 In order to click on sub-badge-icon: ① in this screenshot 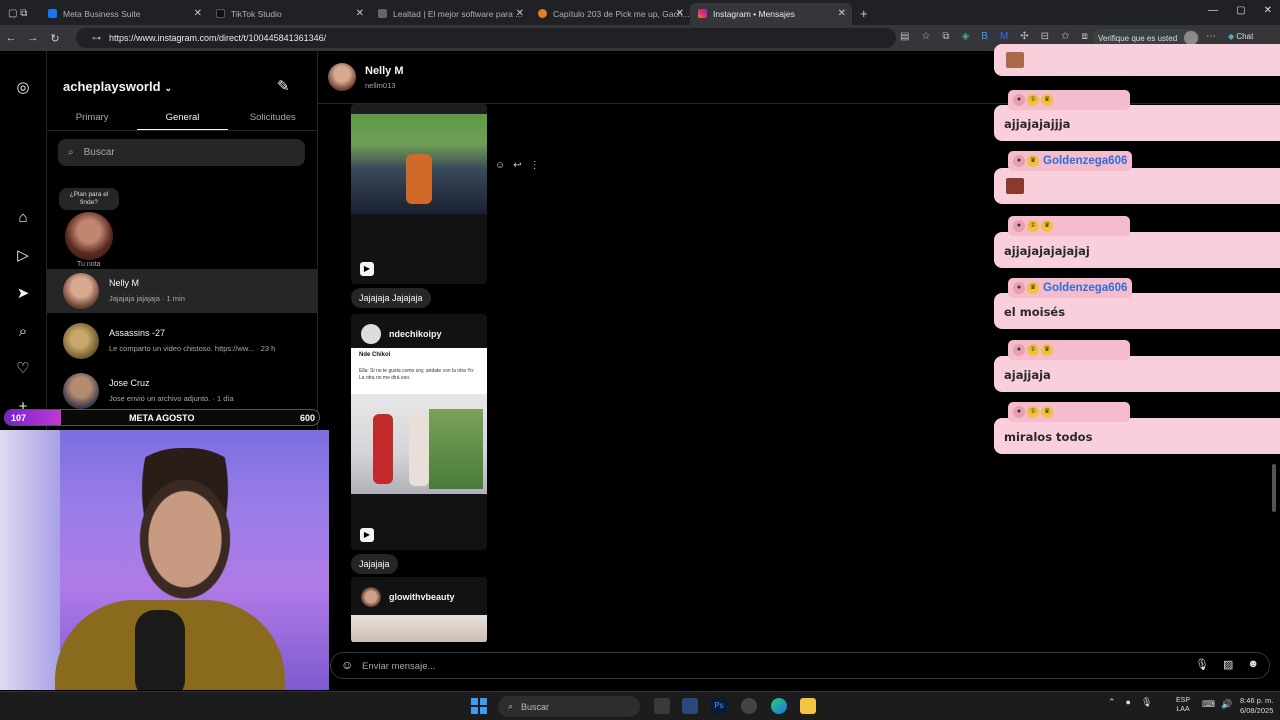, I will do `click(1033, 100)`.